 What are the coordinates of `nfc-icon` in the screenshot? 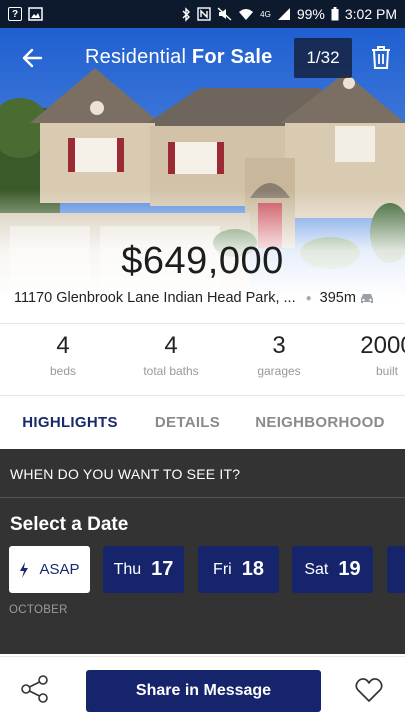 It's located at (204, 14).